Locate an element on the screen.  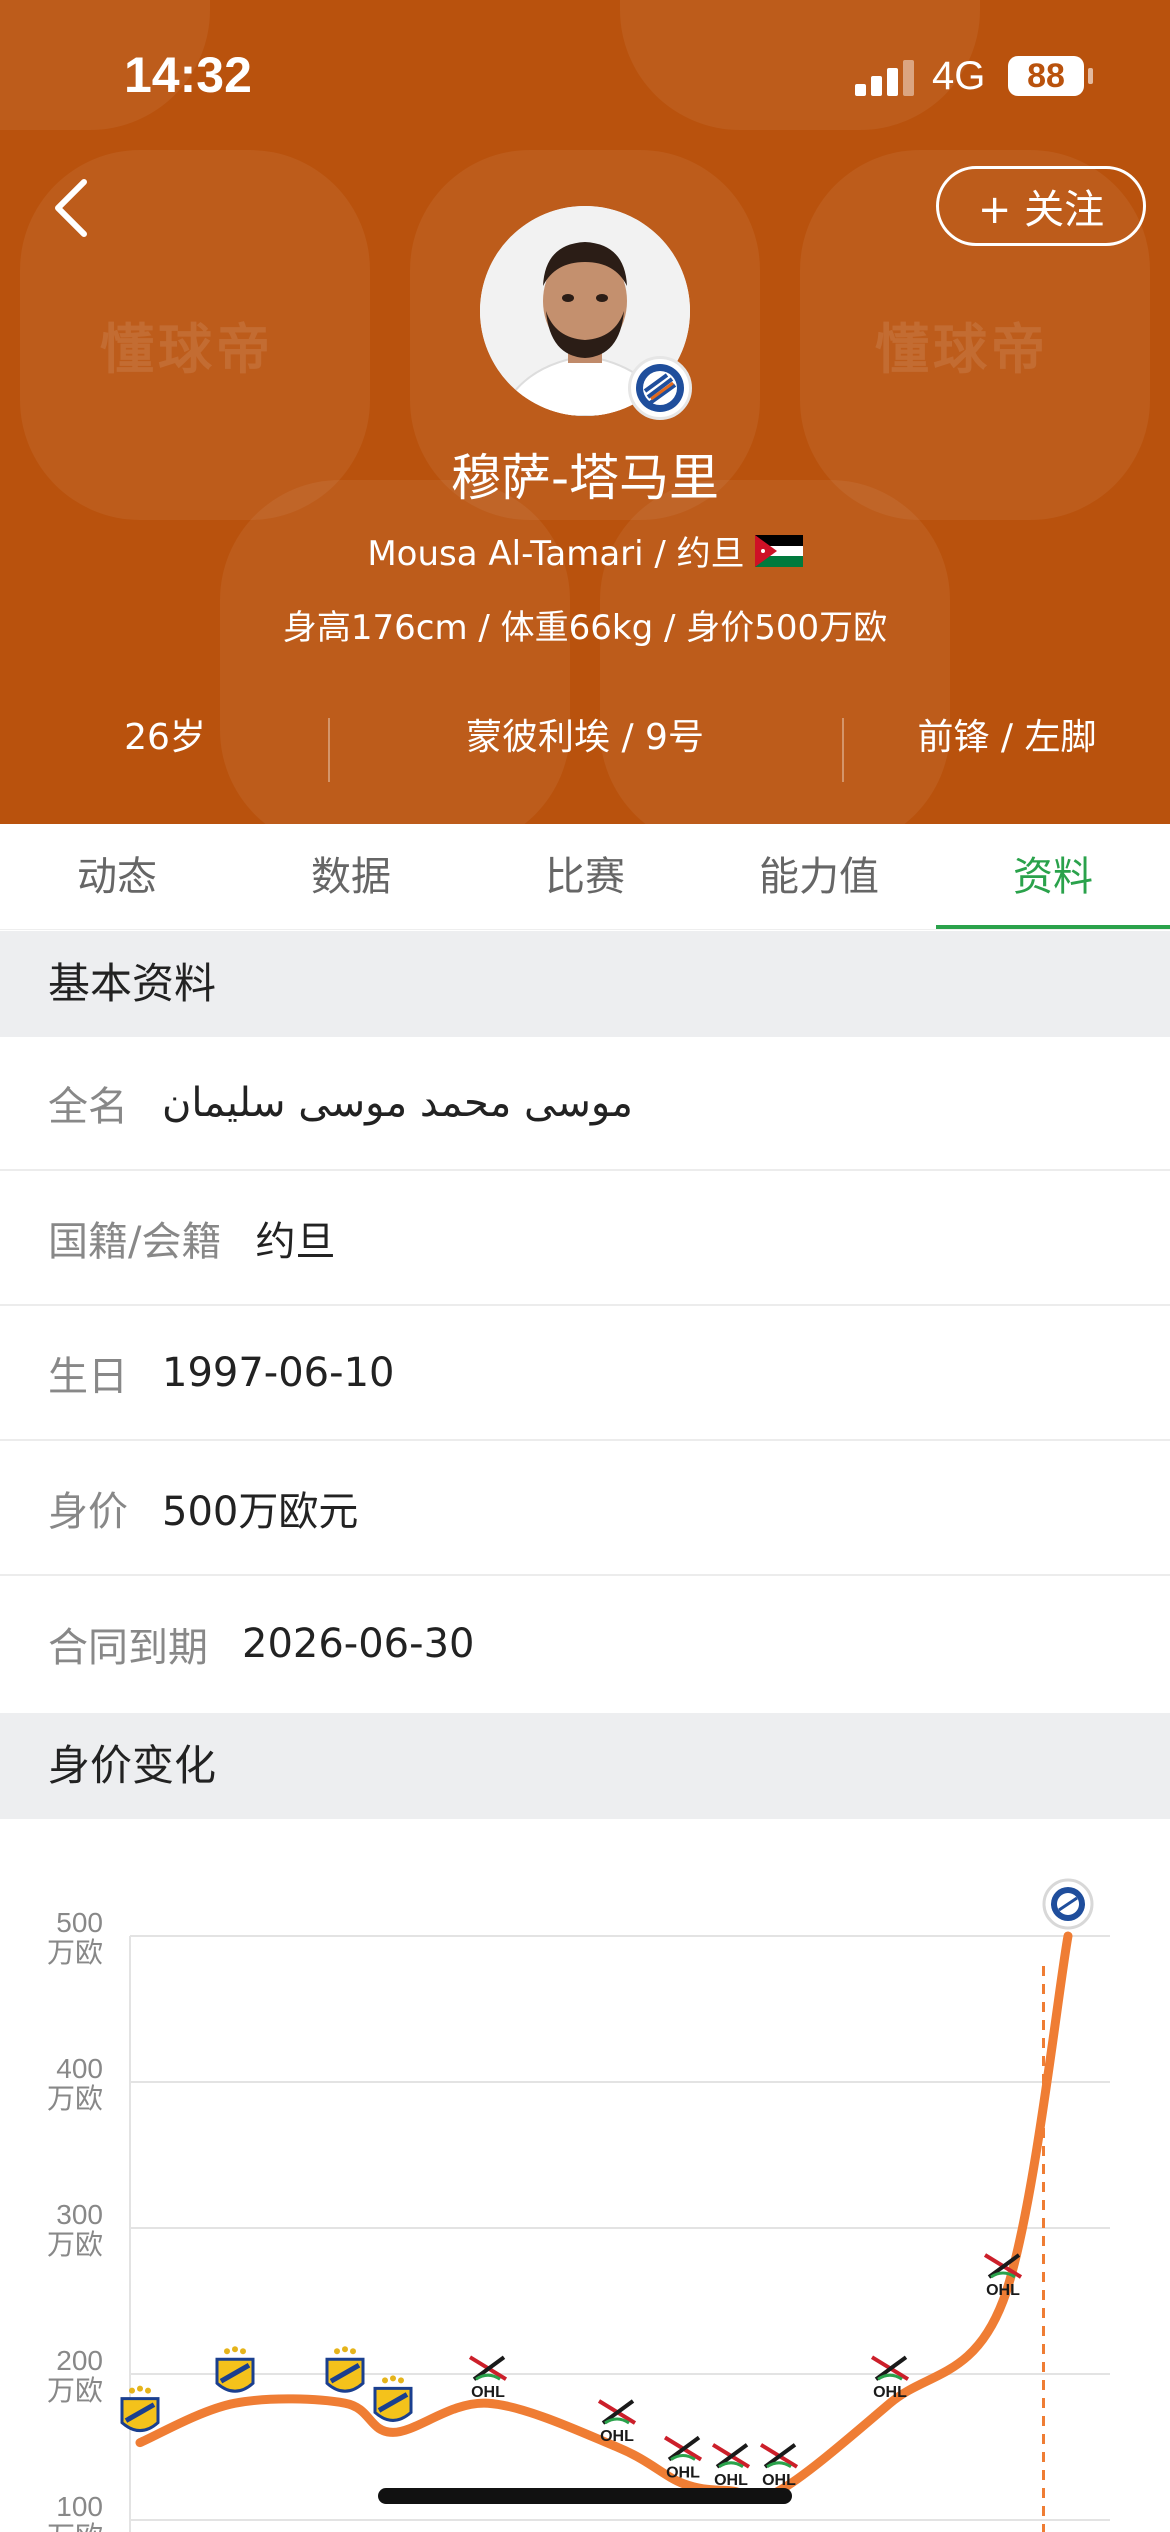
player-subtitle: Mousa Al-Tamari / 约旦 is located at coordinates (585, 550).